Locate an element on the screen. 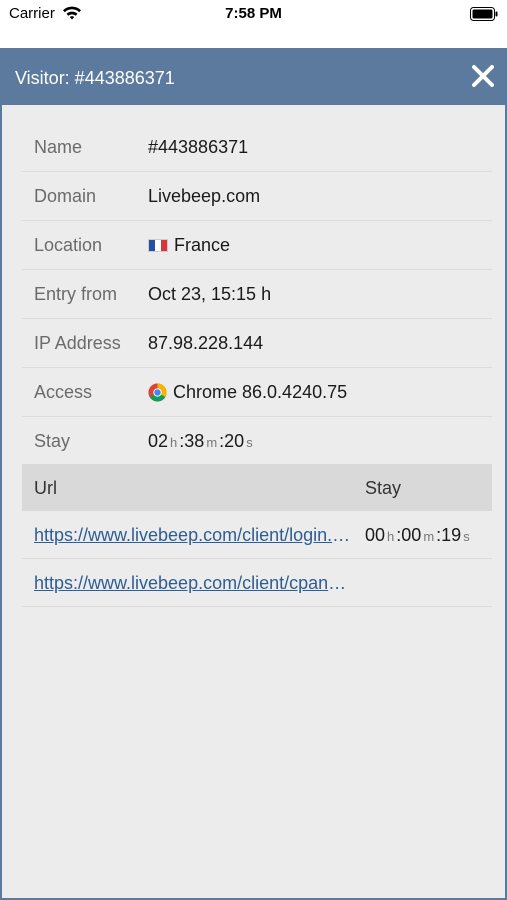 The width and height of the screenshot is (507, 900). stay-seconds: 20 is located at coordinates (234, 441).